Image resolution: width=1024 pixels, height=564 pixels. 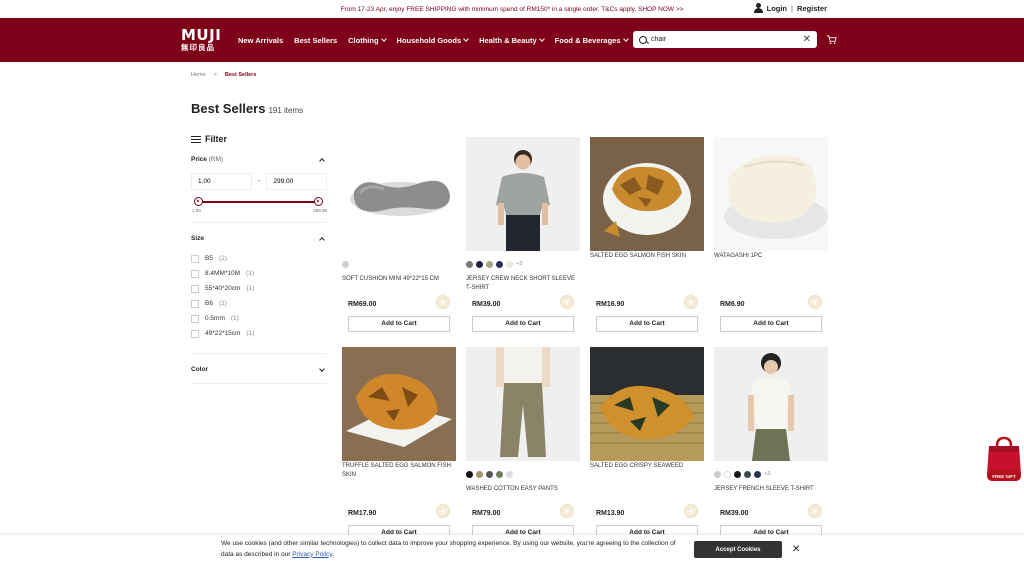 What do you see at coordinates (198, 201) in the screenshot?
I see `slider-min-handle` at bounding box center [198, 201].